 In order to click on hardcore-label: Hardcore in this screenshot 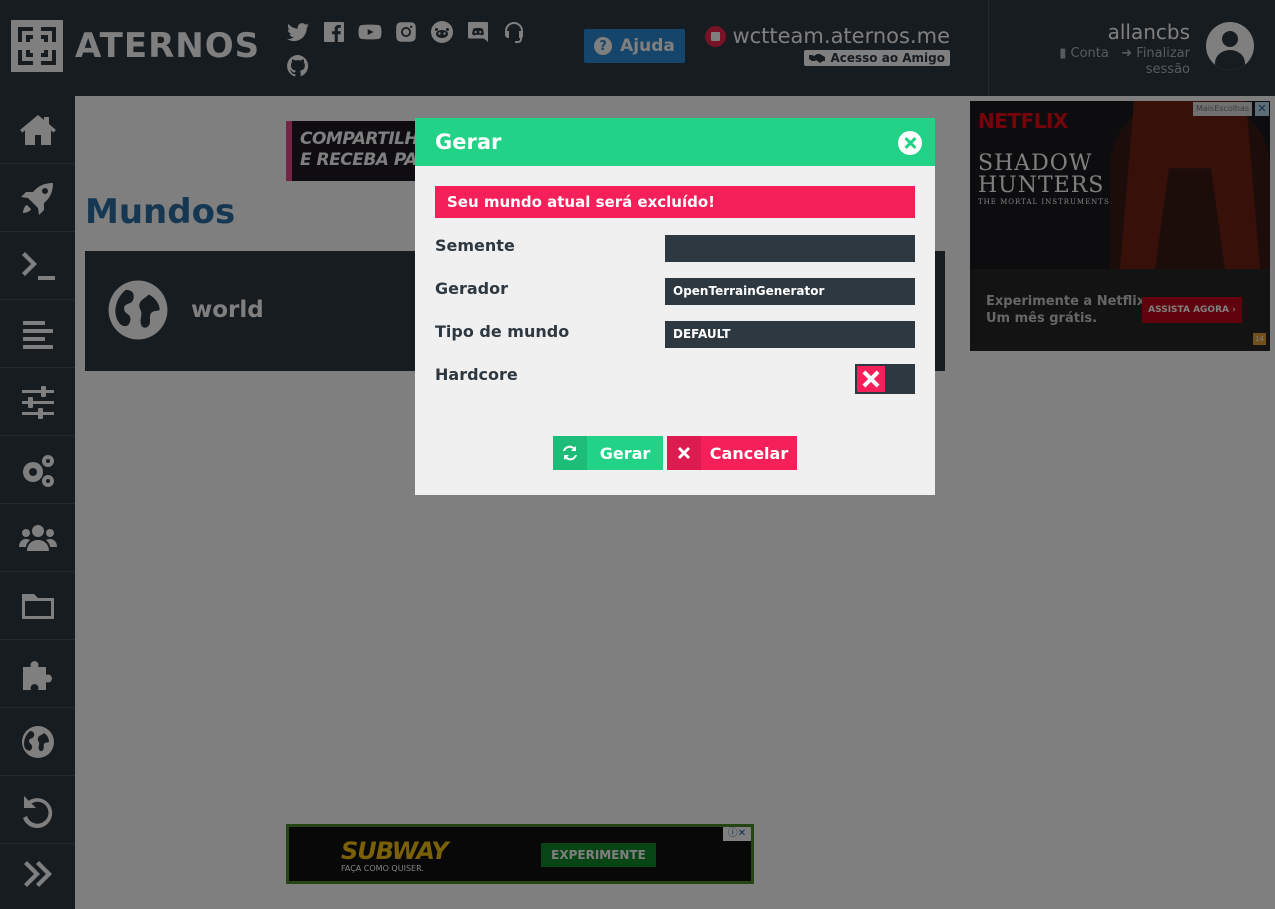, I will do `click(476, 374)`.